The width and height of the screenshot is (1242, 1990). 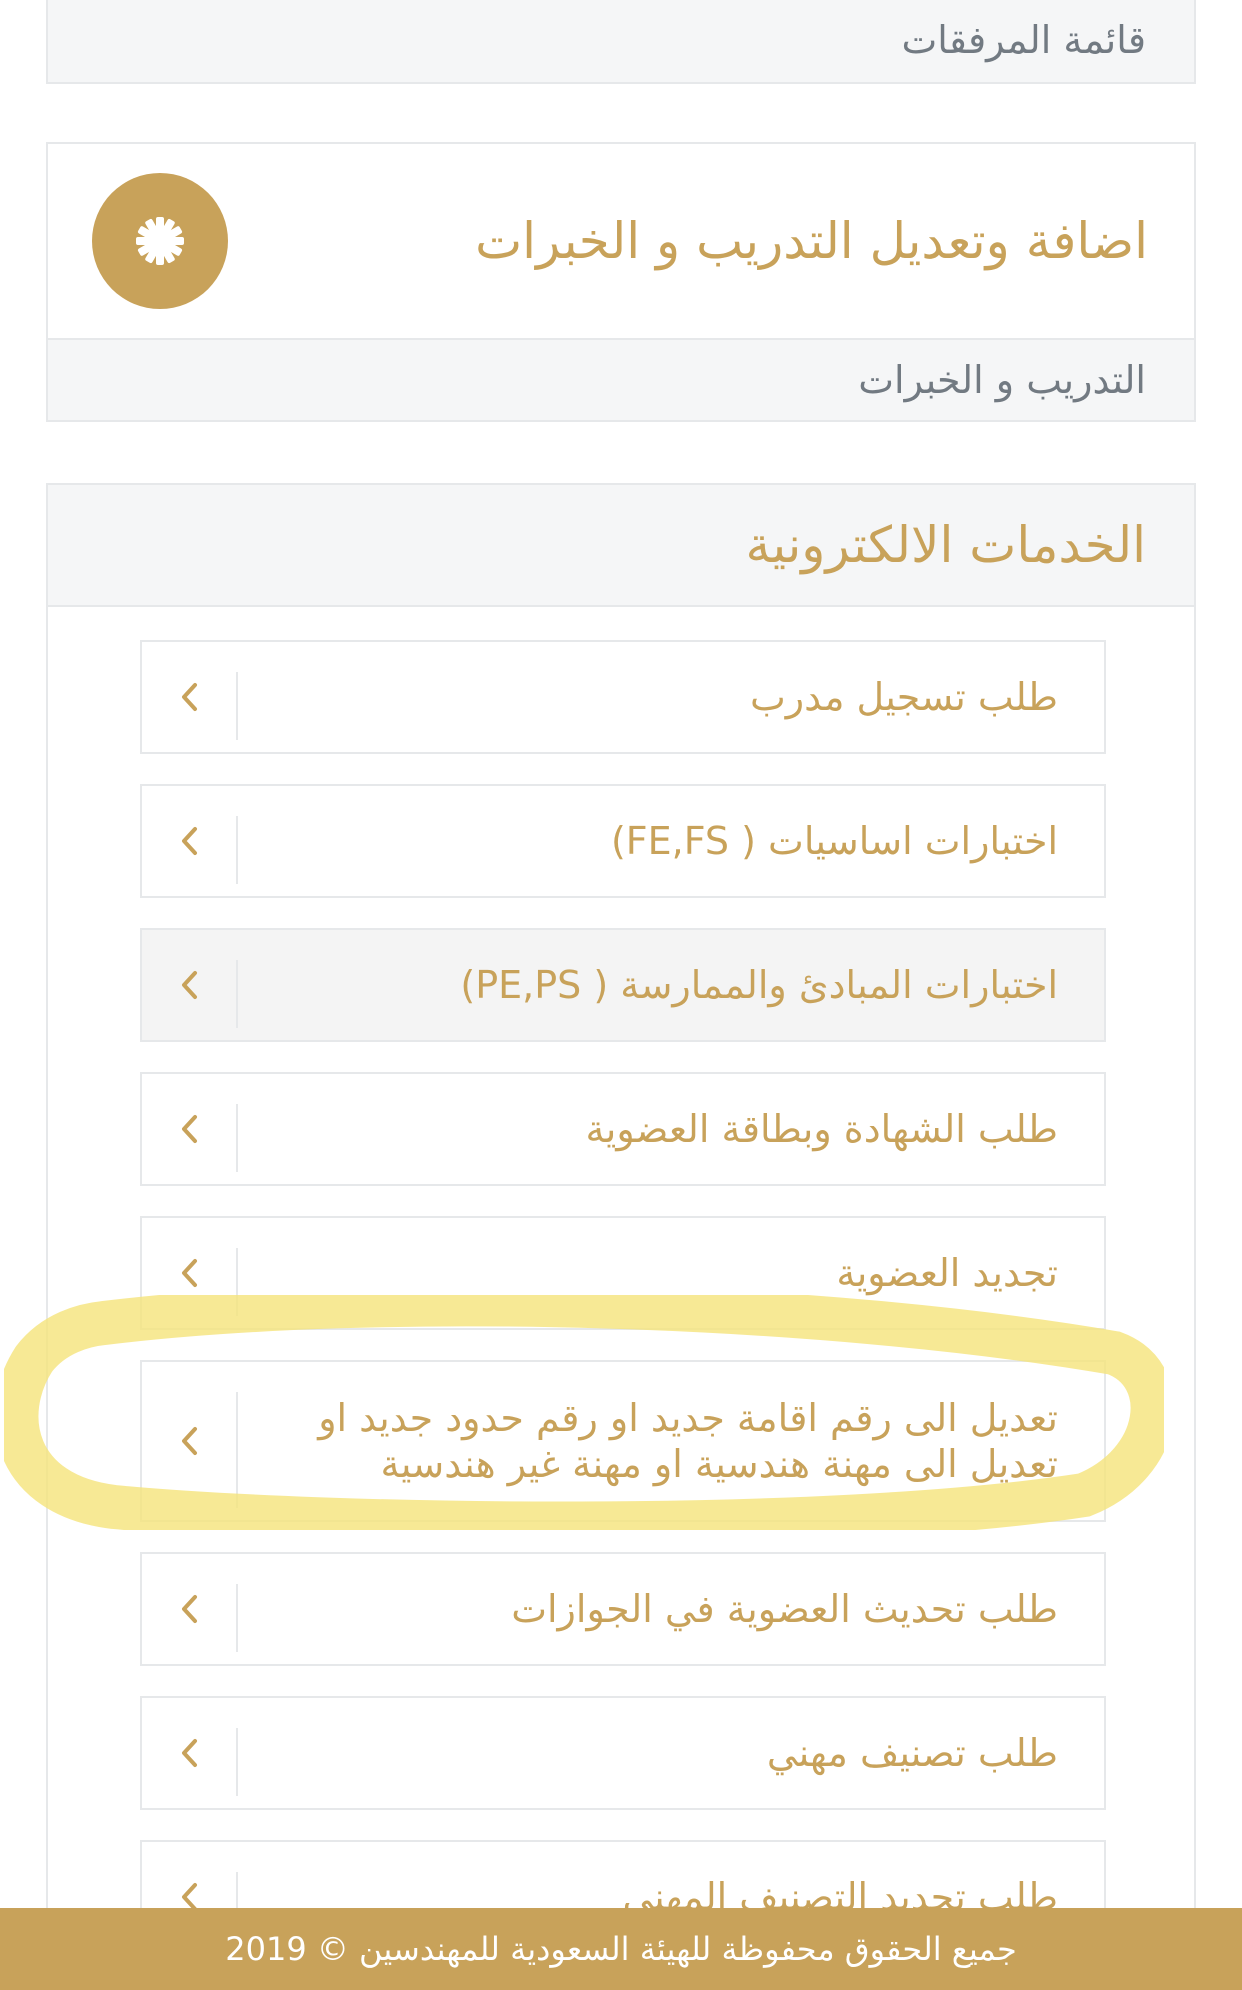 I want to click on attachments-label: قائمة المرفقات, so click(x=1023, y=40).